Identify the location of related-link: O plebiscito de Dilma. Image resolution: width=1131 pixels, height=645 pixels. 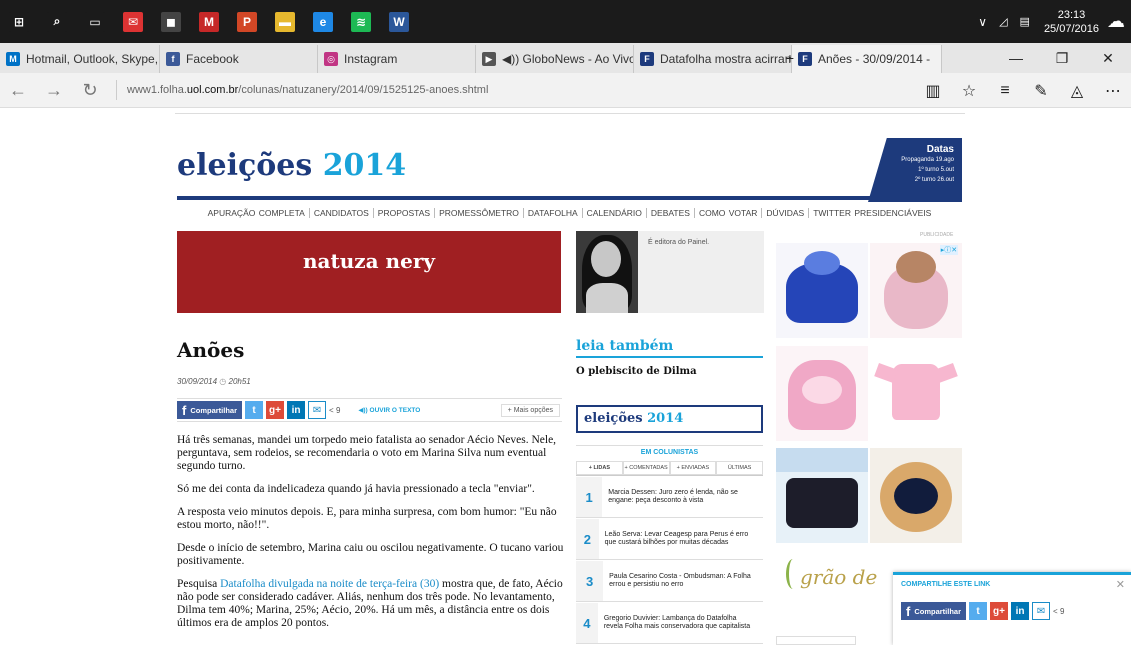
(636, 371).